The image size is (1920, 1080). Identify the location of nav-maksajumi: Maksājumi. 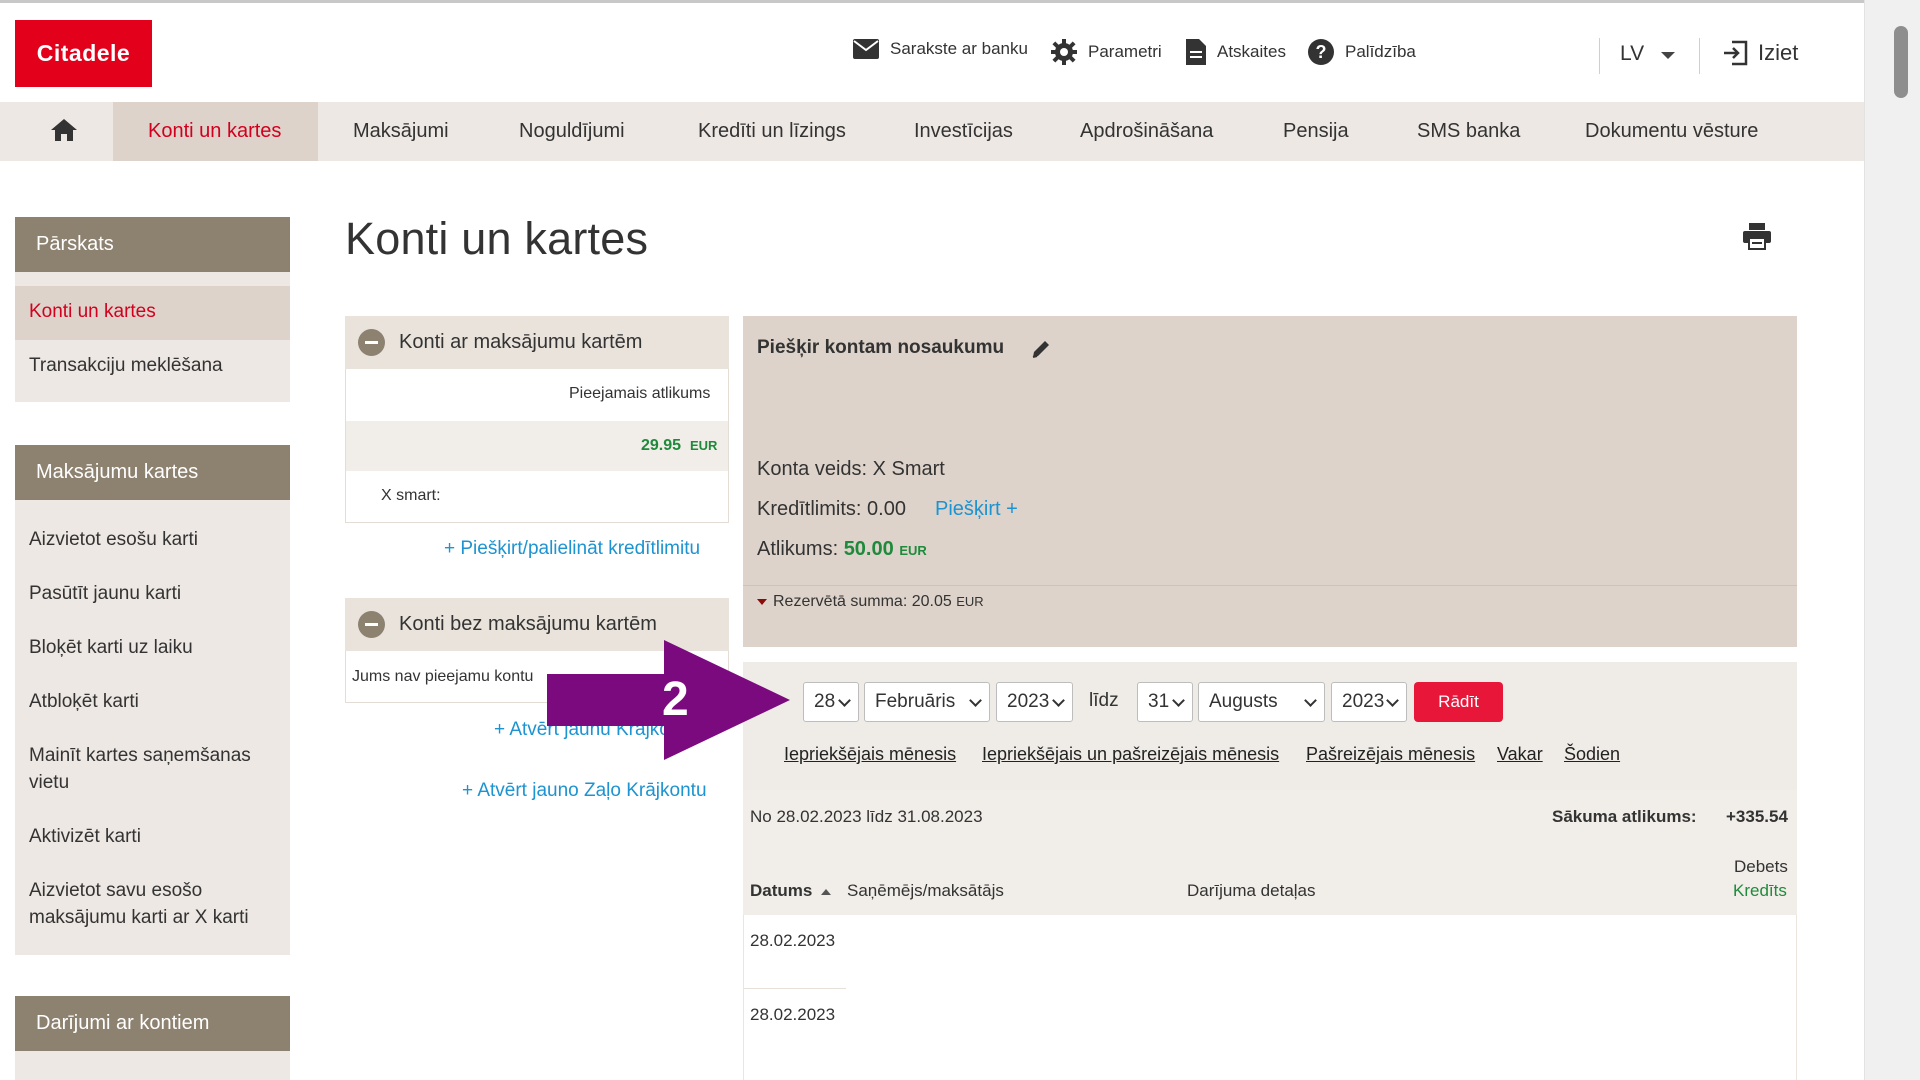
(401, 131).